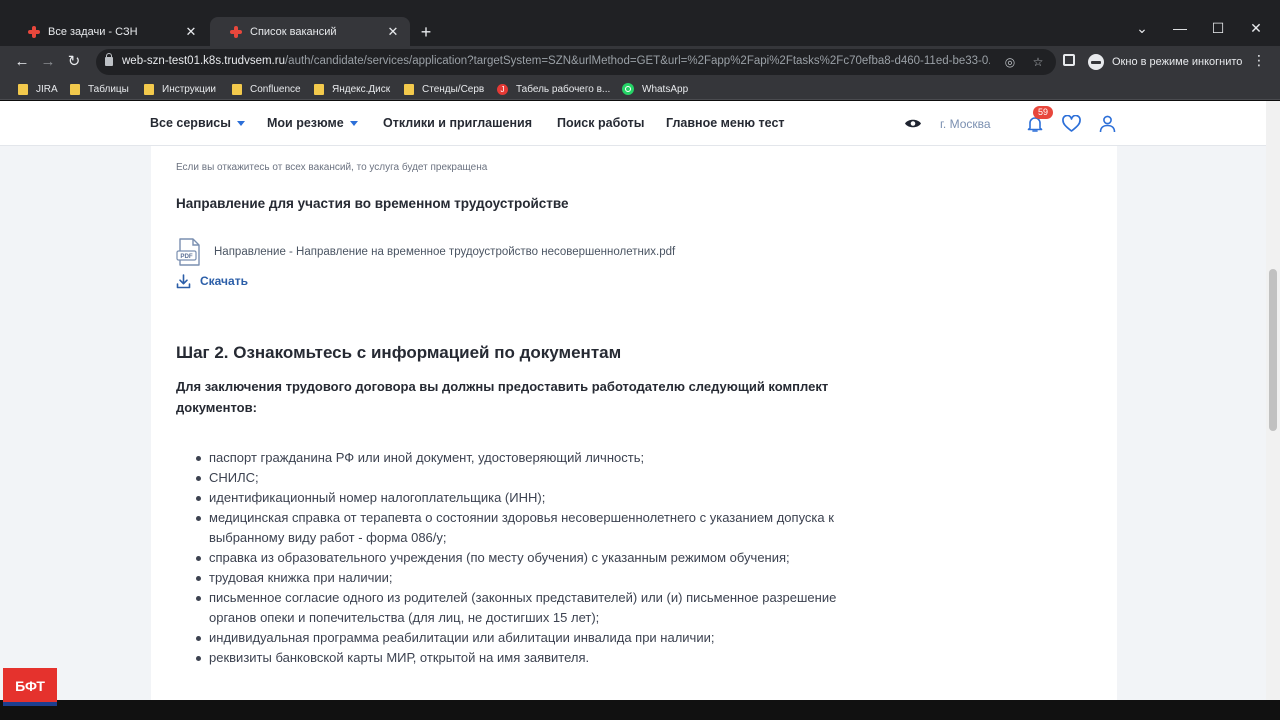  I want to click on bookmark-whatsapp: WhatsApp, so click(655, 89).